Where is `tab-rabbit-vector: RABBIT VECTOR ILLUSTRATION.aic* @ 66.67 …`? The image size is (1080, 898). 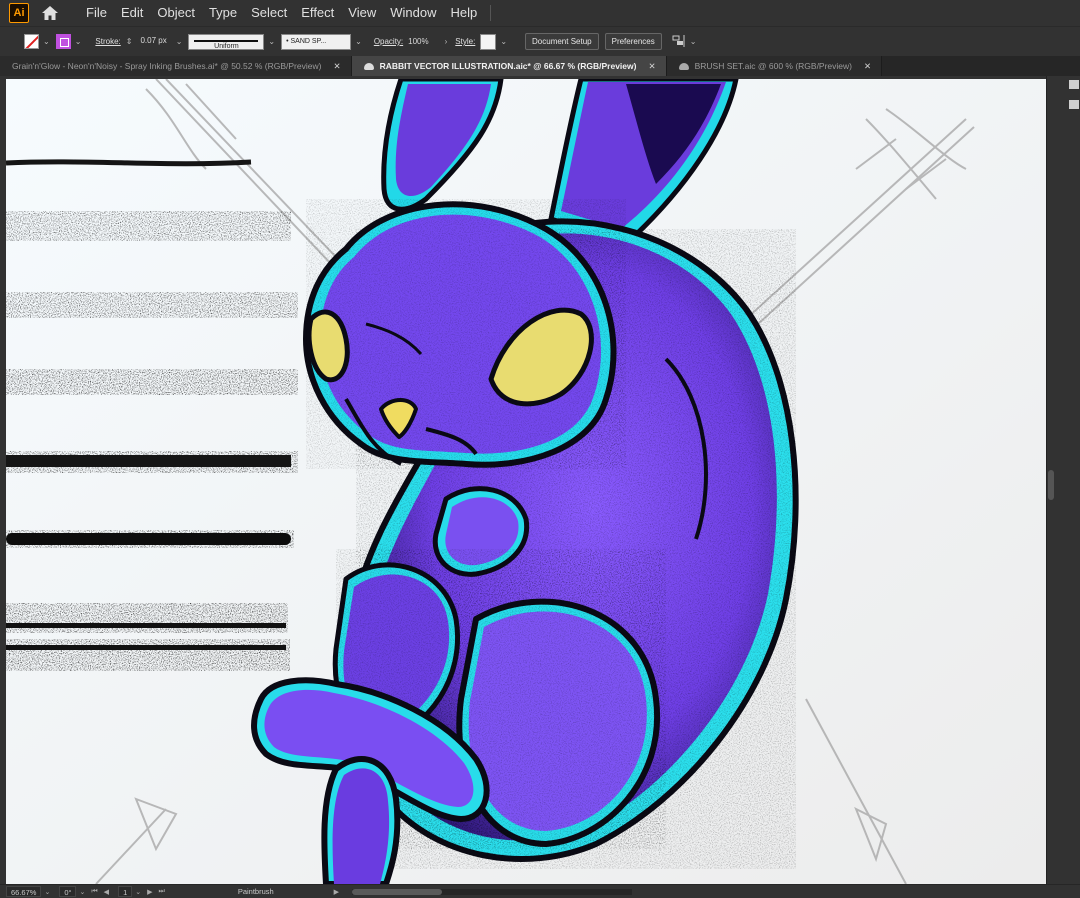 tab-rabbit-vector: RABBIT VECTOR ILLUSTRATION.aic* @ 66.67 … is located at coordinates (509, 66).